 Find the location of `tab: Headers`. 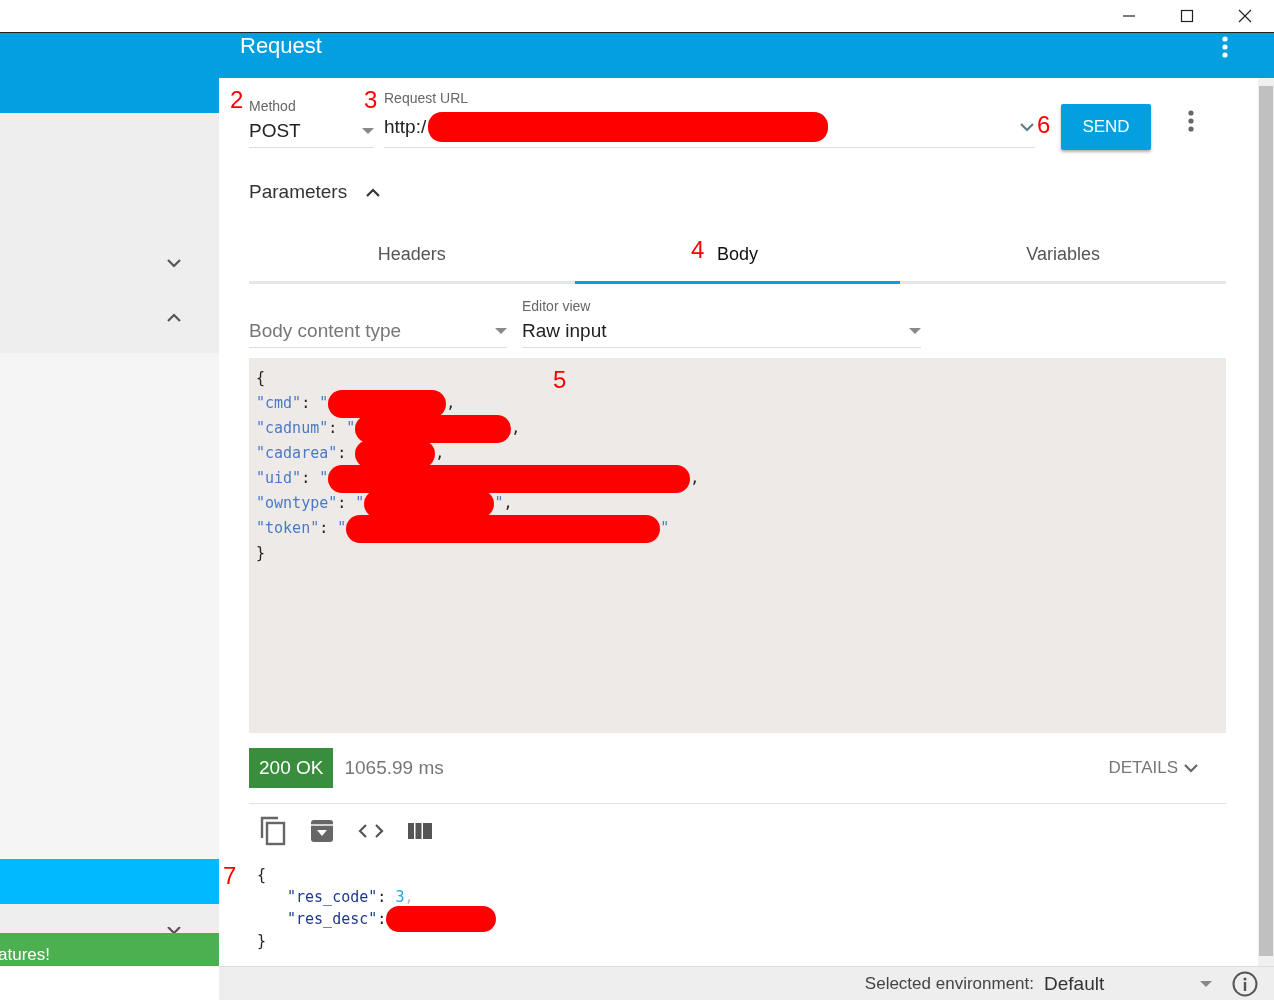

tab: Headers is located at coordinates (412, 256).